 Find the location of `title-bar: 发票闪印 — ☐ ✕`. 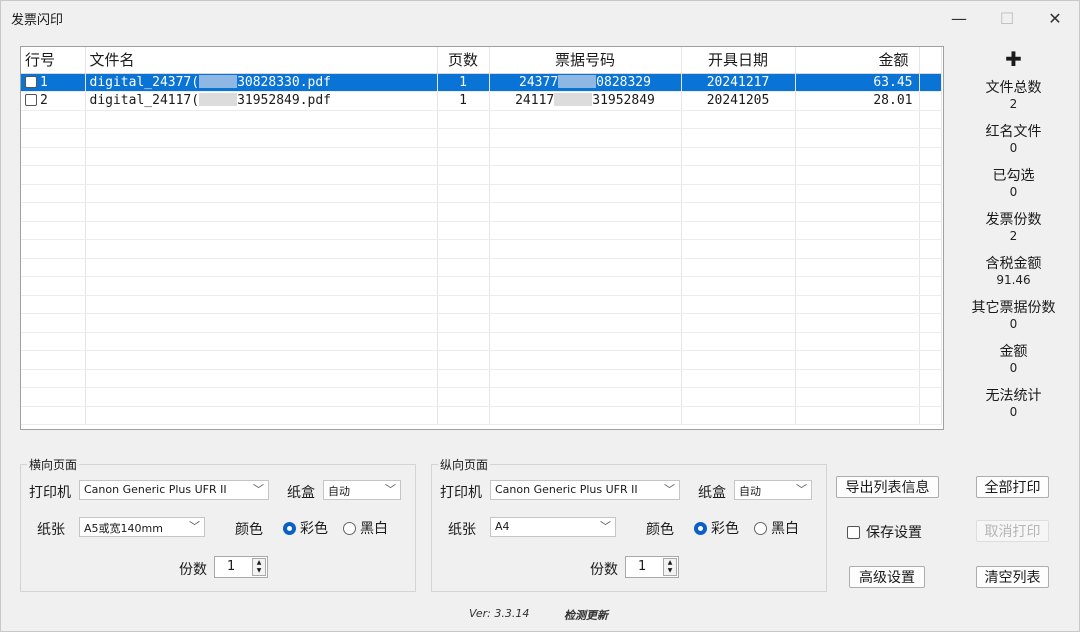

title-bar: 发票闪印 — ☐ ✕ is located at coordinates (540, 18).